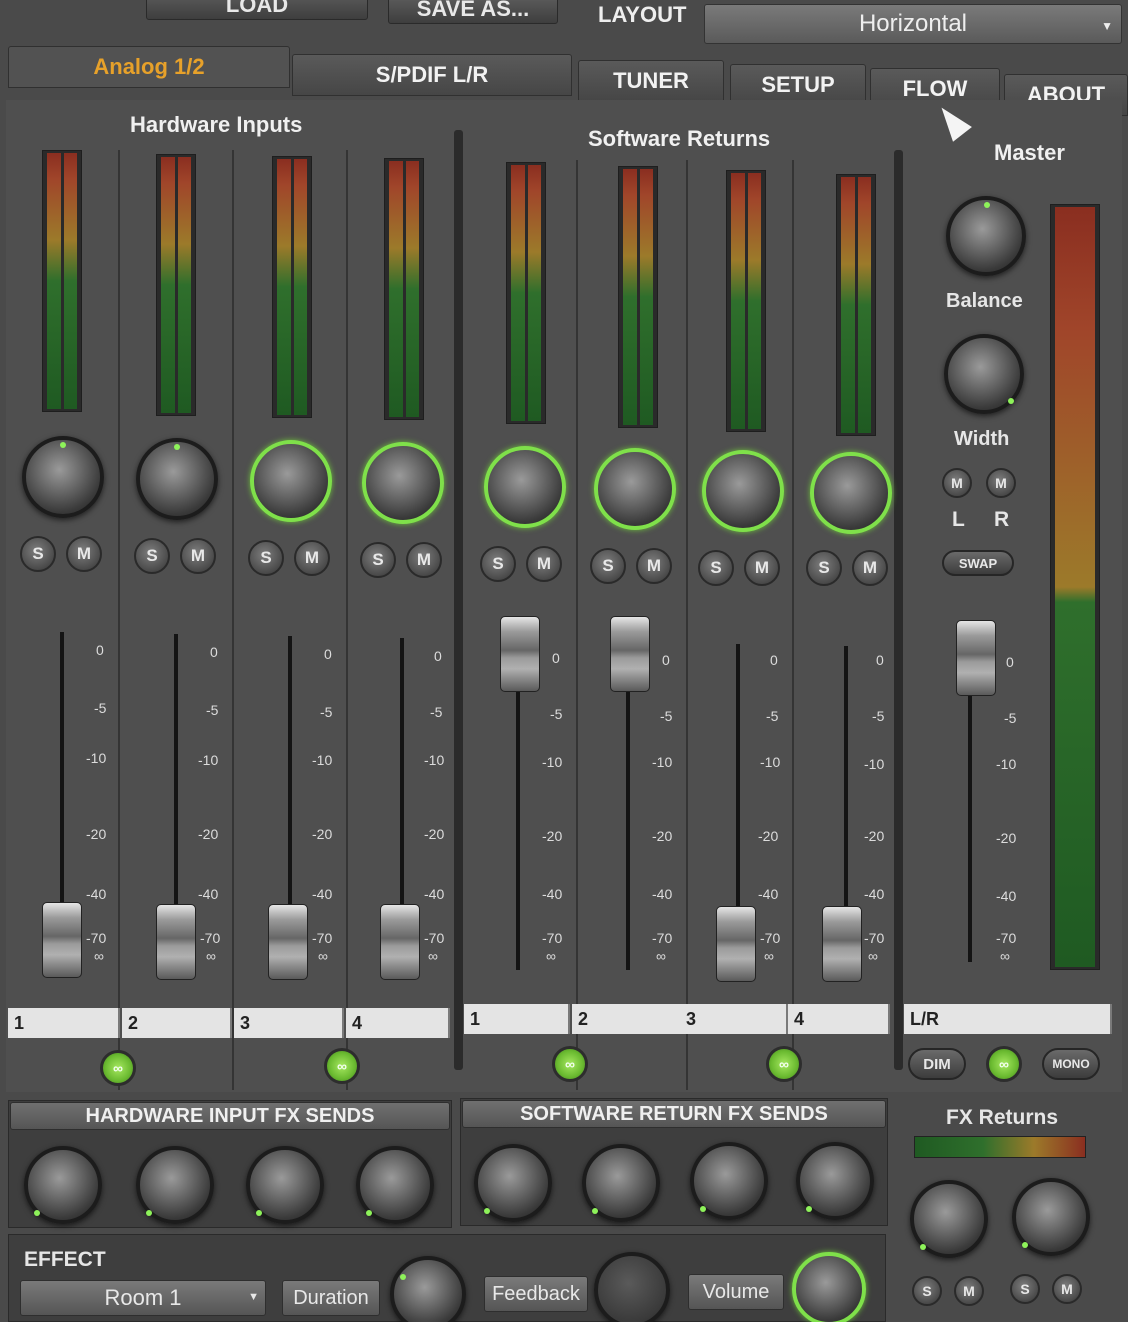 The height and width of the screenshot is (1322, 1128). Describe the element at coordinates (957, 483) in the screenshot. I see `mute-left-button: M` at that location.